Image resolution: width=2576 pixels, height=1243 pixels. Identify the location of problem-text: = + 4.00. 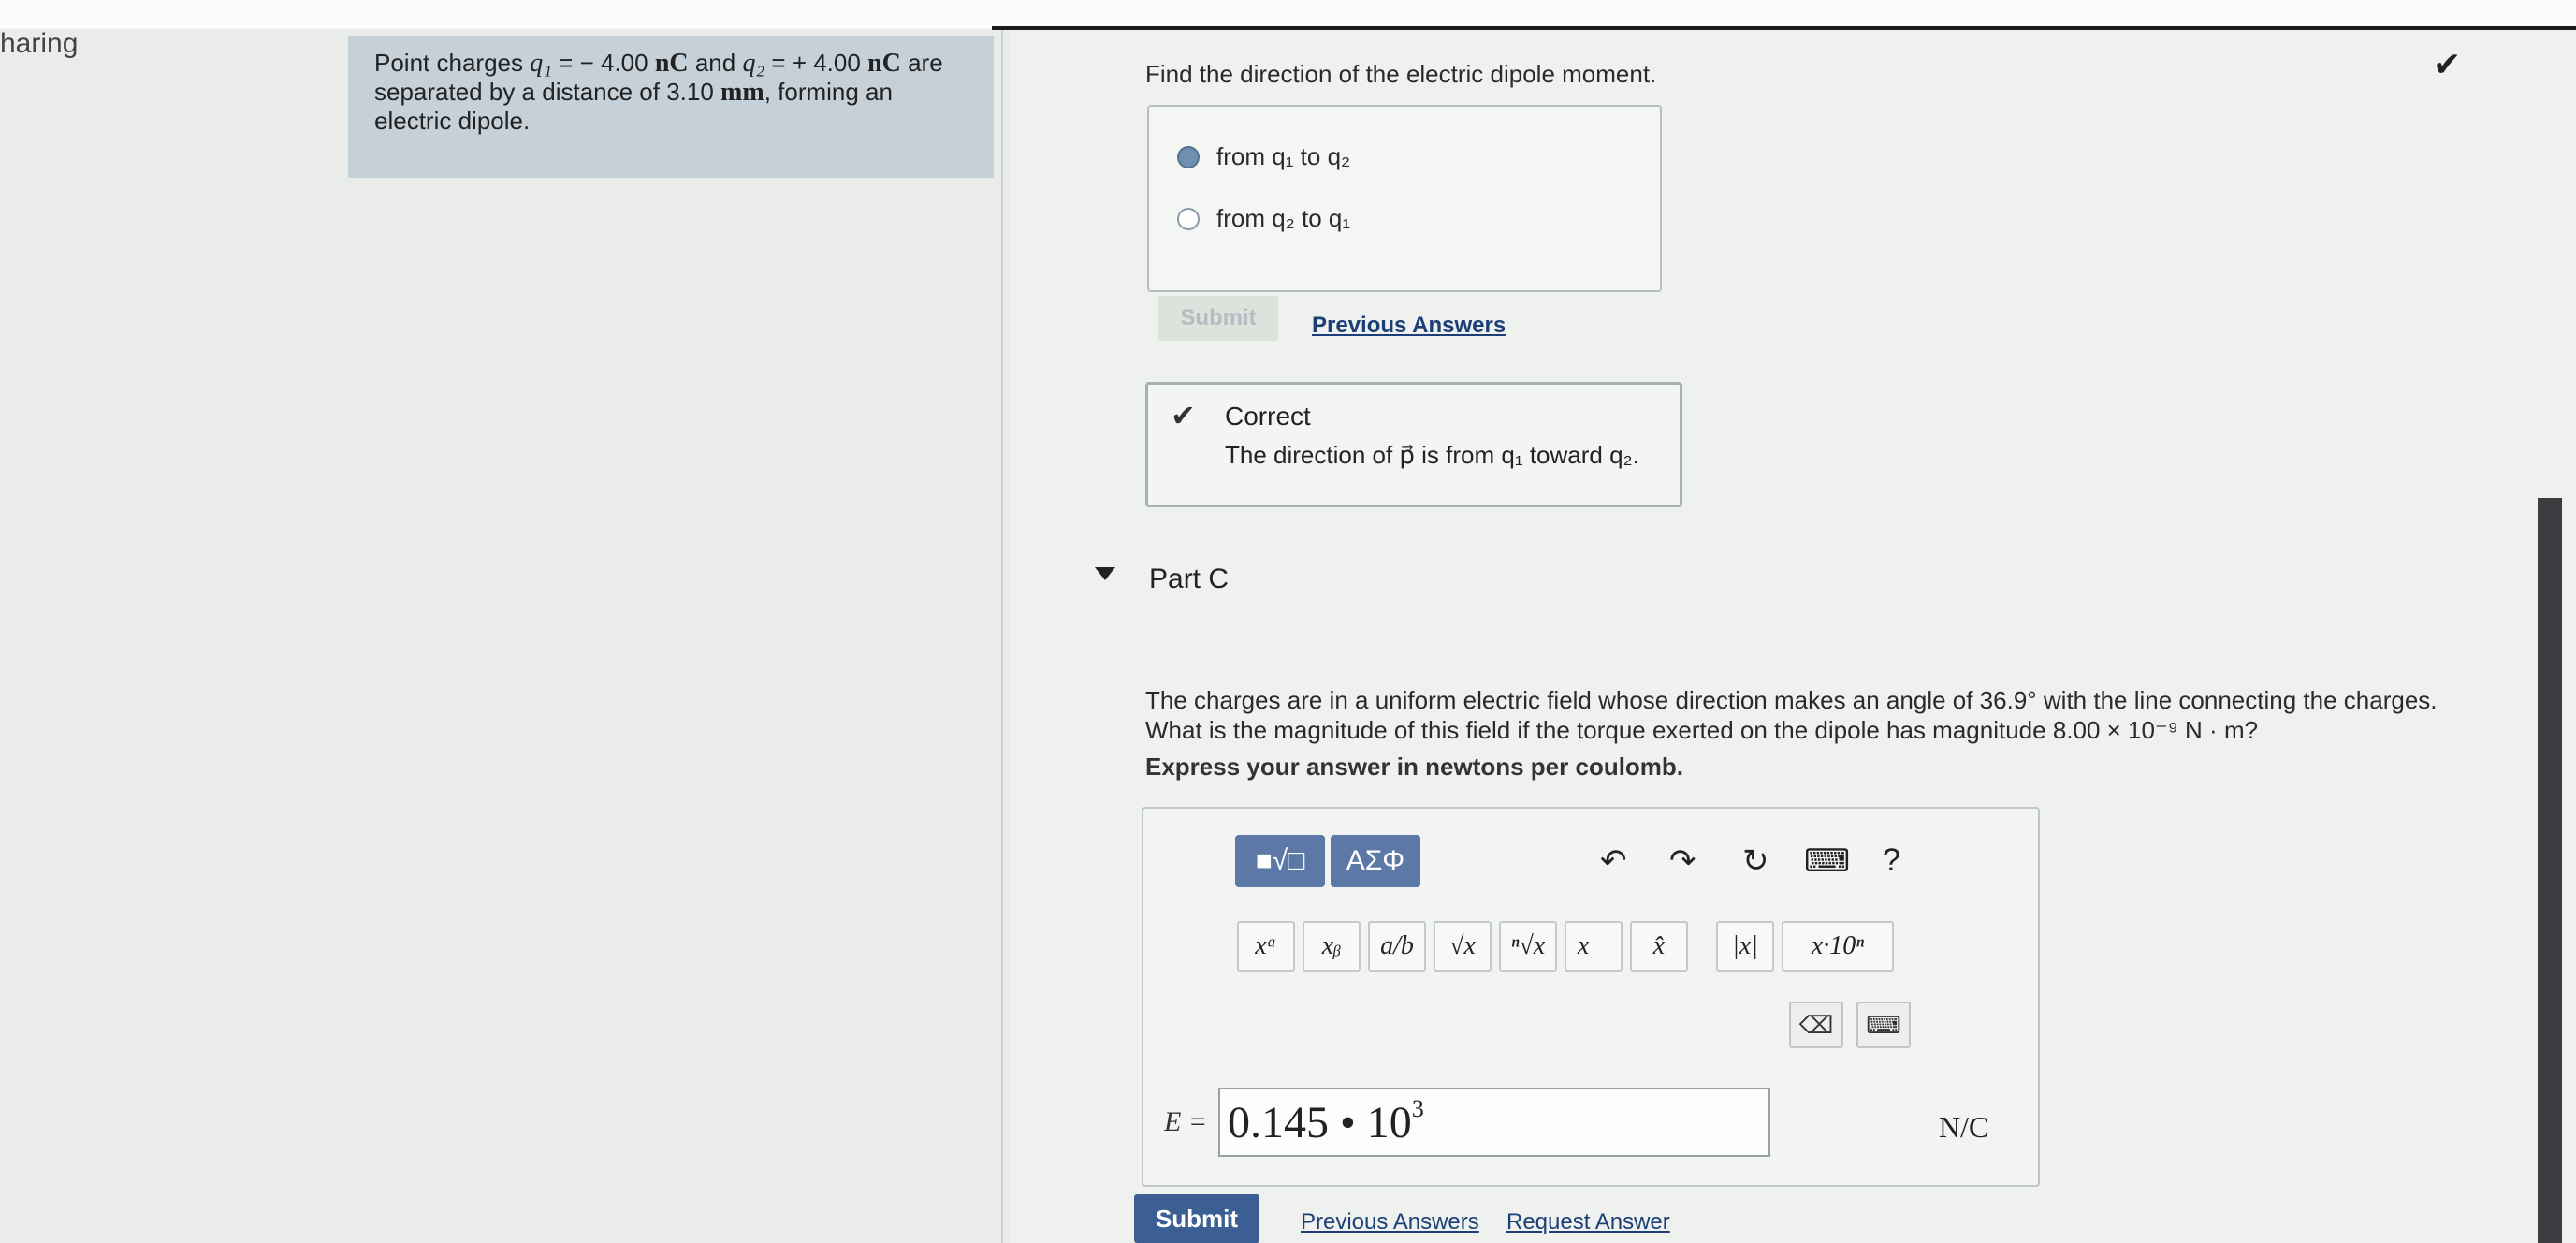
(816, 63).